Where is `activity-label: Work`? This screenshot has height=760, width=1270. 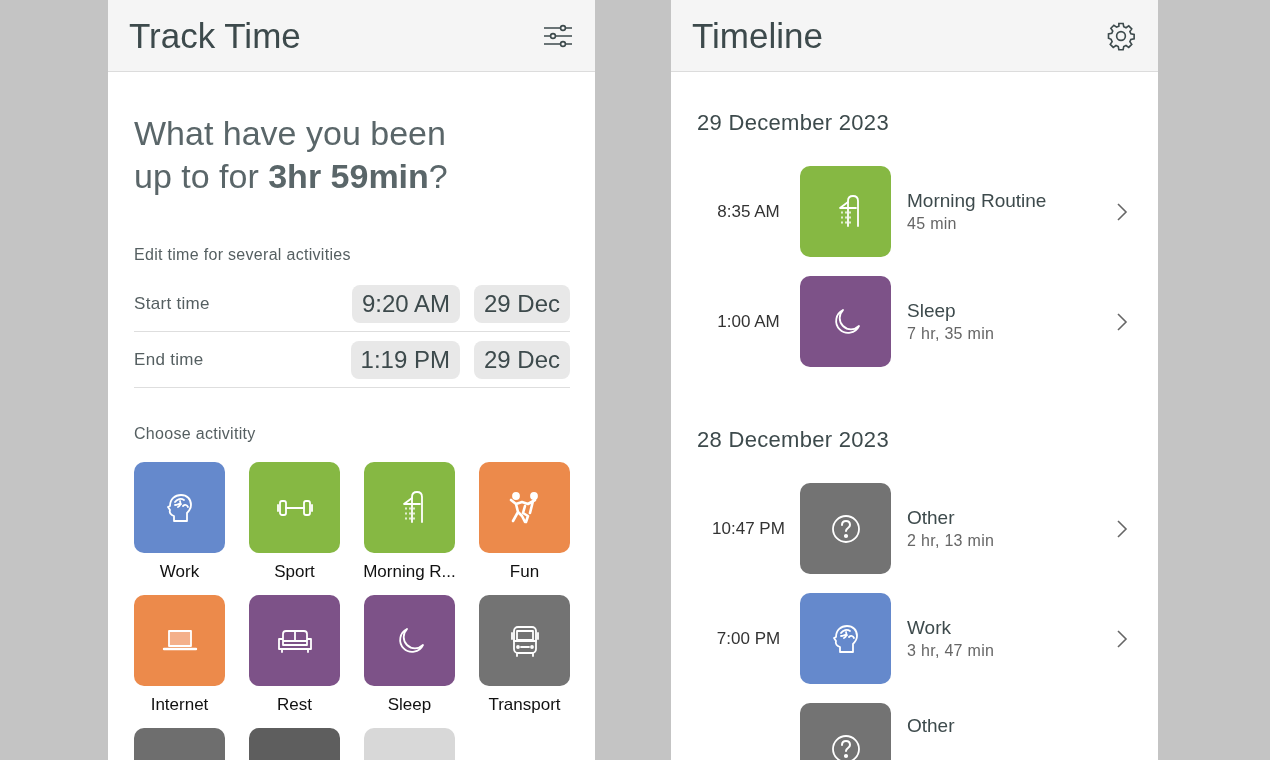 activity-label: Work is located at coordinates (179, 572).